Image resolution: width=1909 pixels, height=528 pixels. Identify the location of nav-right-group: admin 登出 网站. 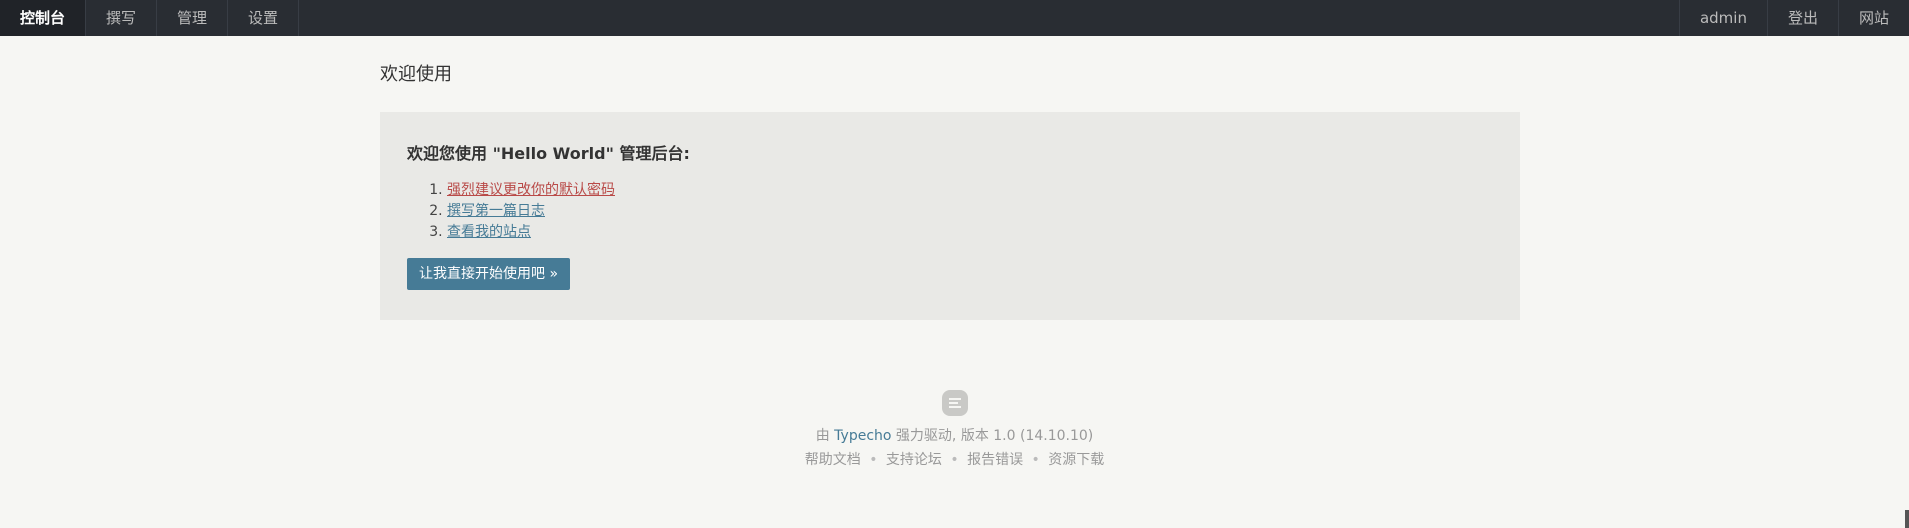
(1793, 18).